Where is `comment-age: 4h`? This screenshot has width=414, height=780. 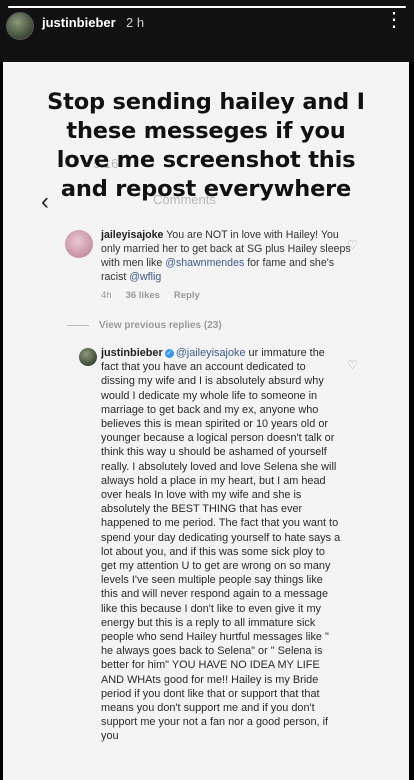
comment-age: 4h is located at coordinates (106, 295).